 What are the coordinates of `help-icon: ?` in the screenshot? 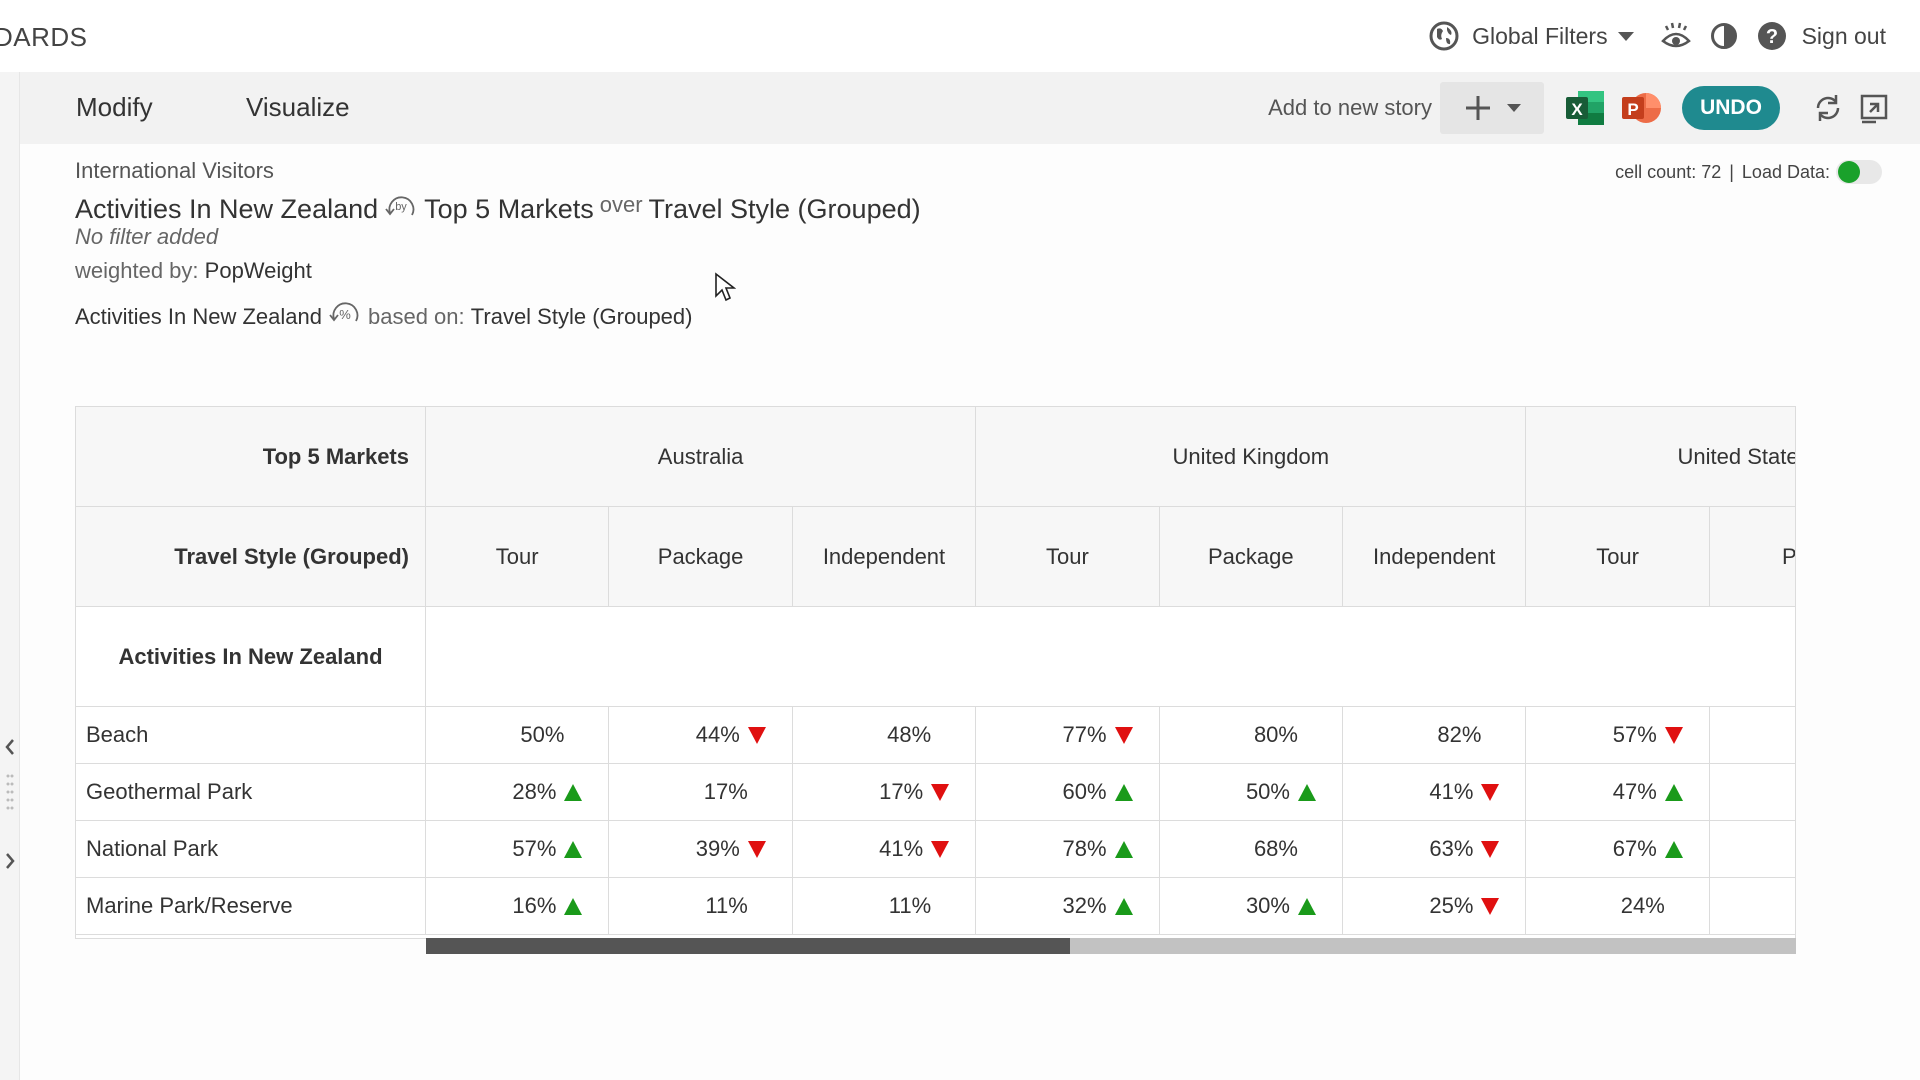 It's located at (1772, 36).